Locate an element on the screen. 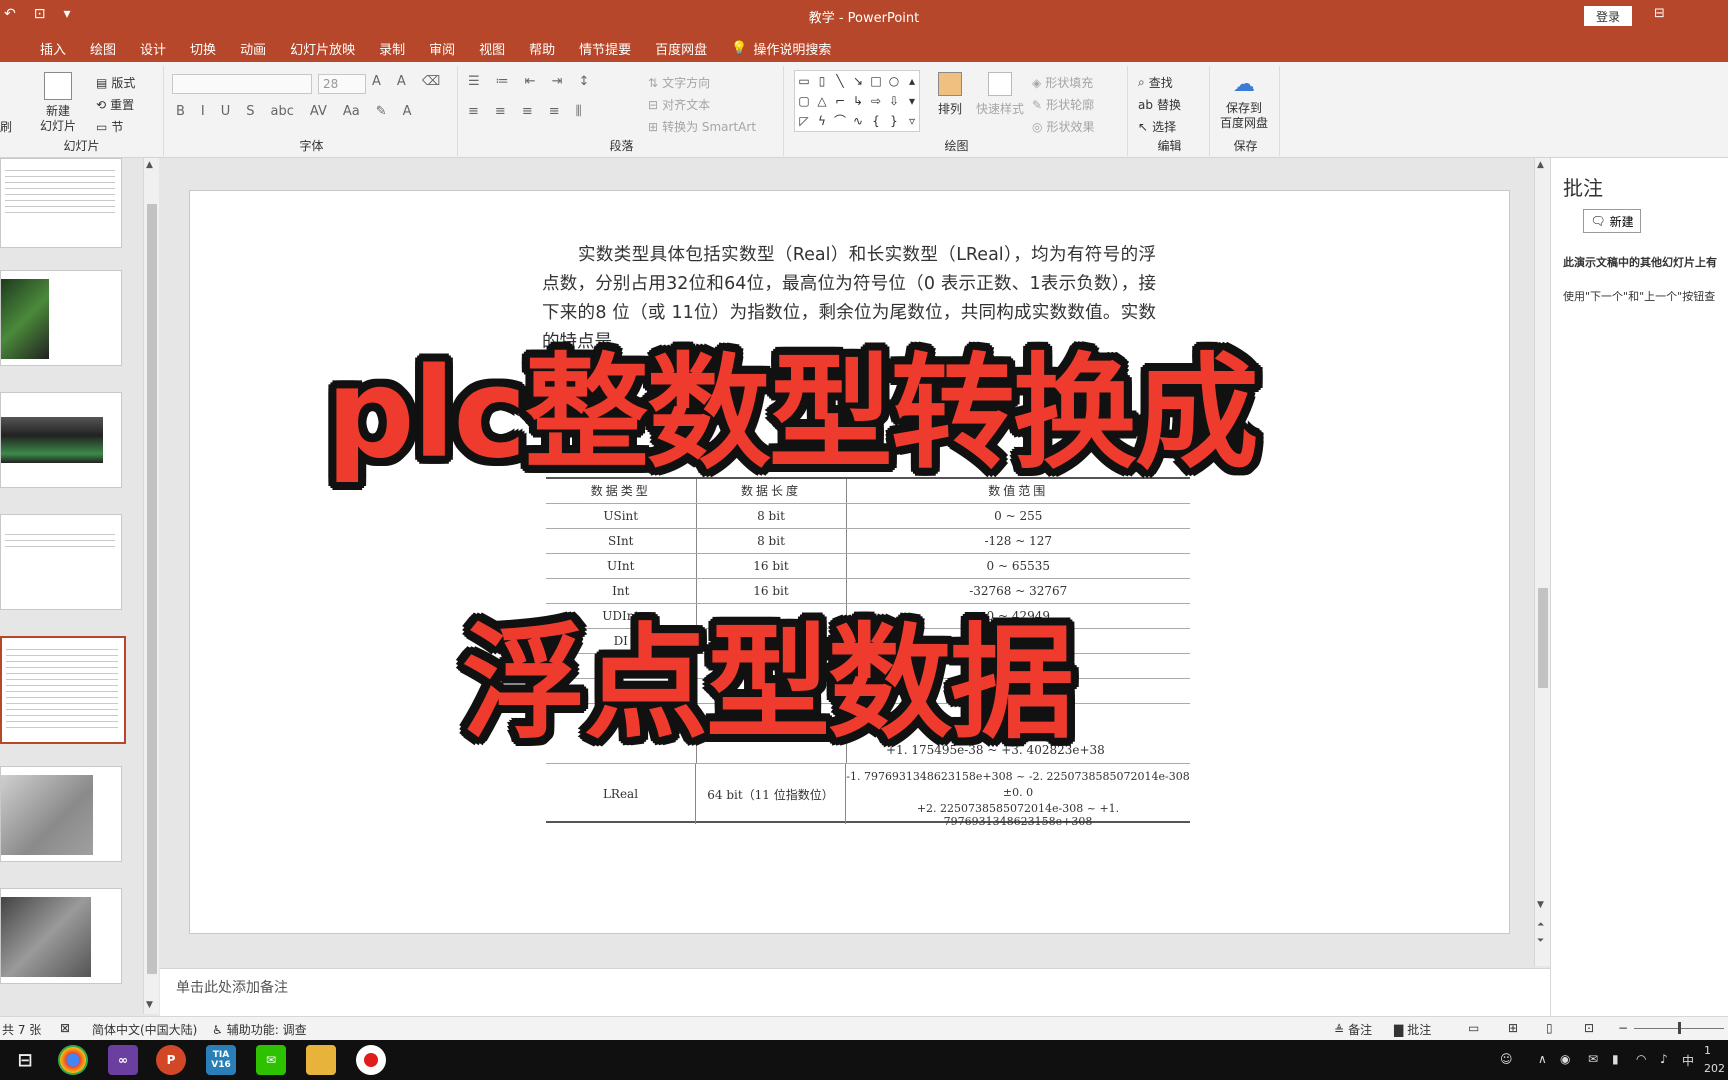  next-slide-icon: ⏷ is located at coordinates (1540, 941).